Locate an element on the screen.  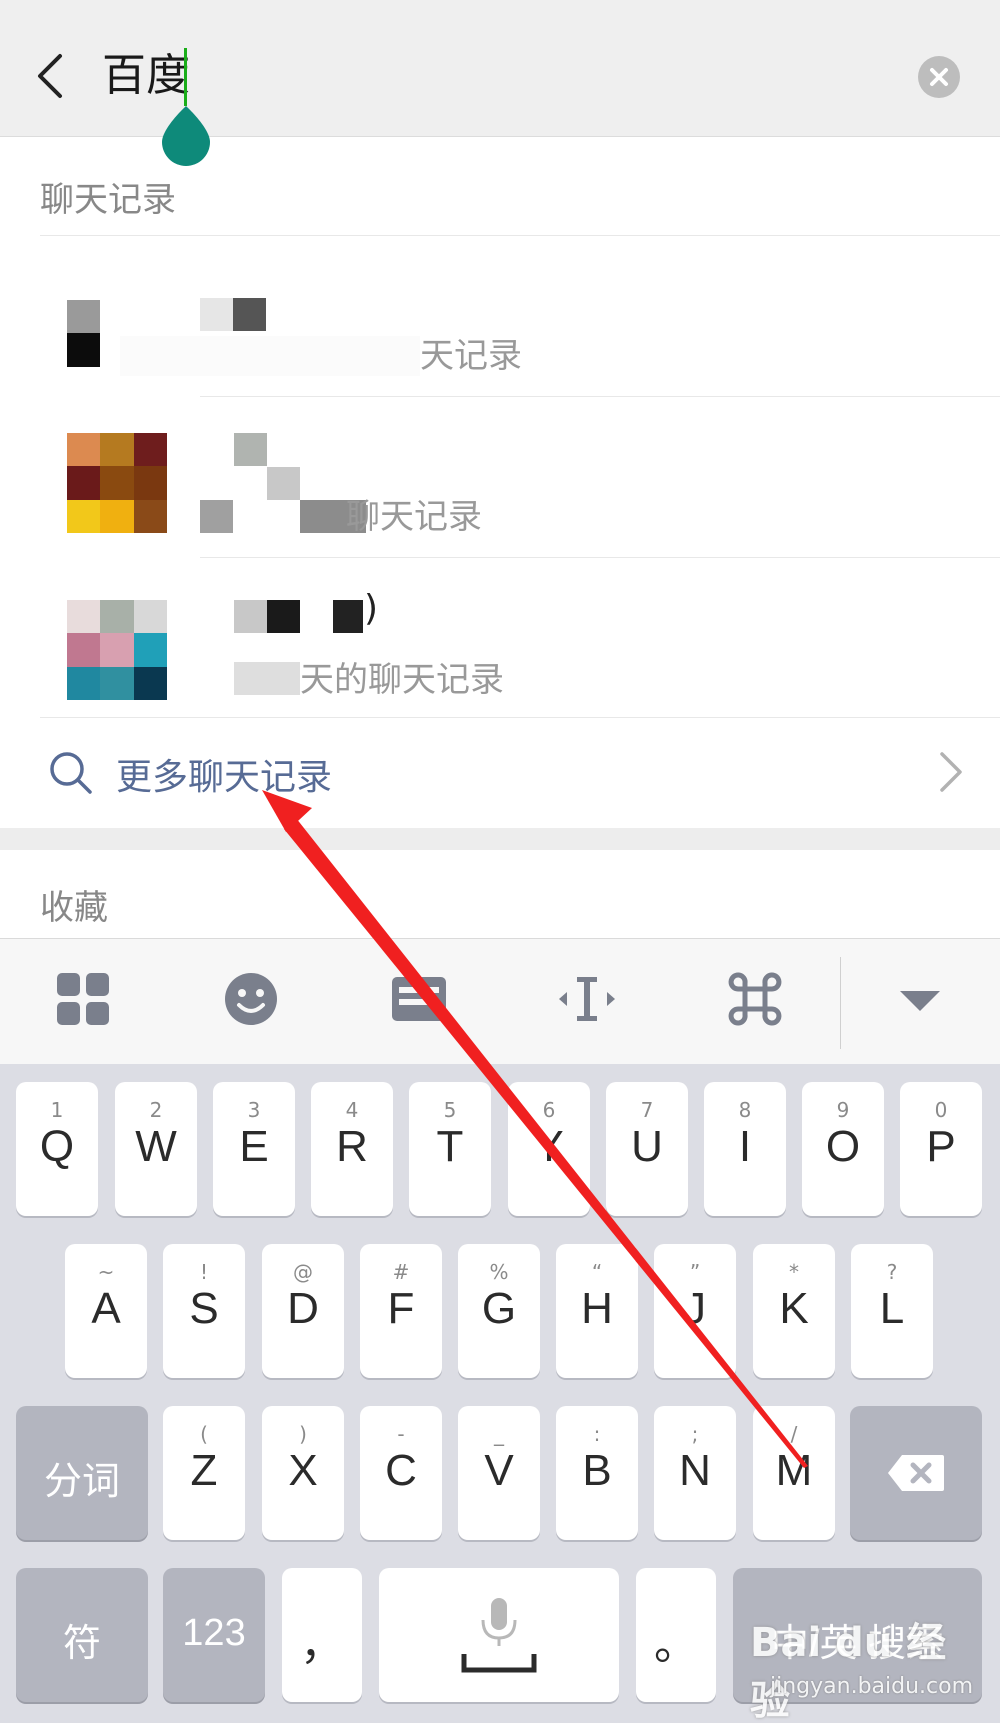
backspace-icon is located at coordinates (916, 1473).